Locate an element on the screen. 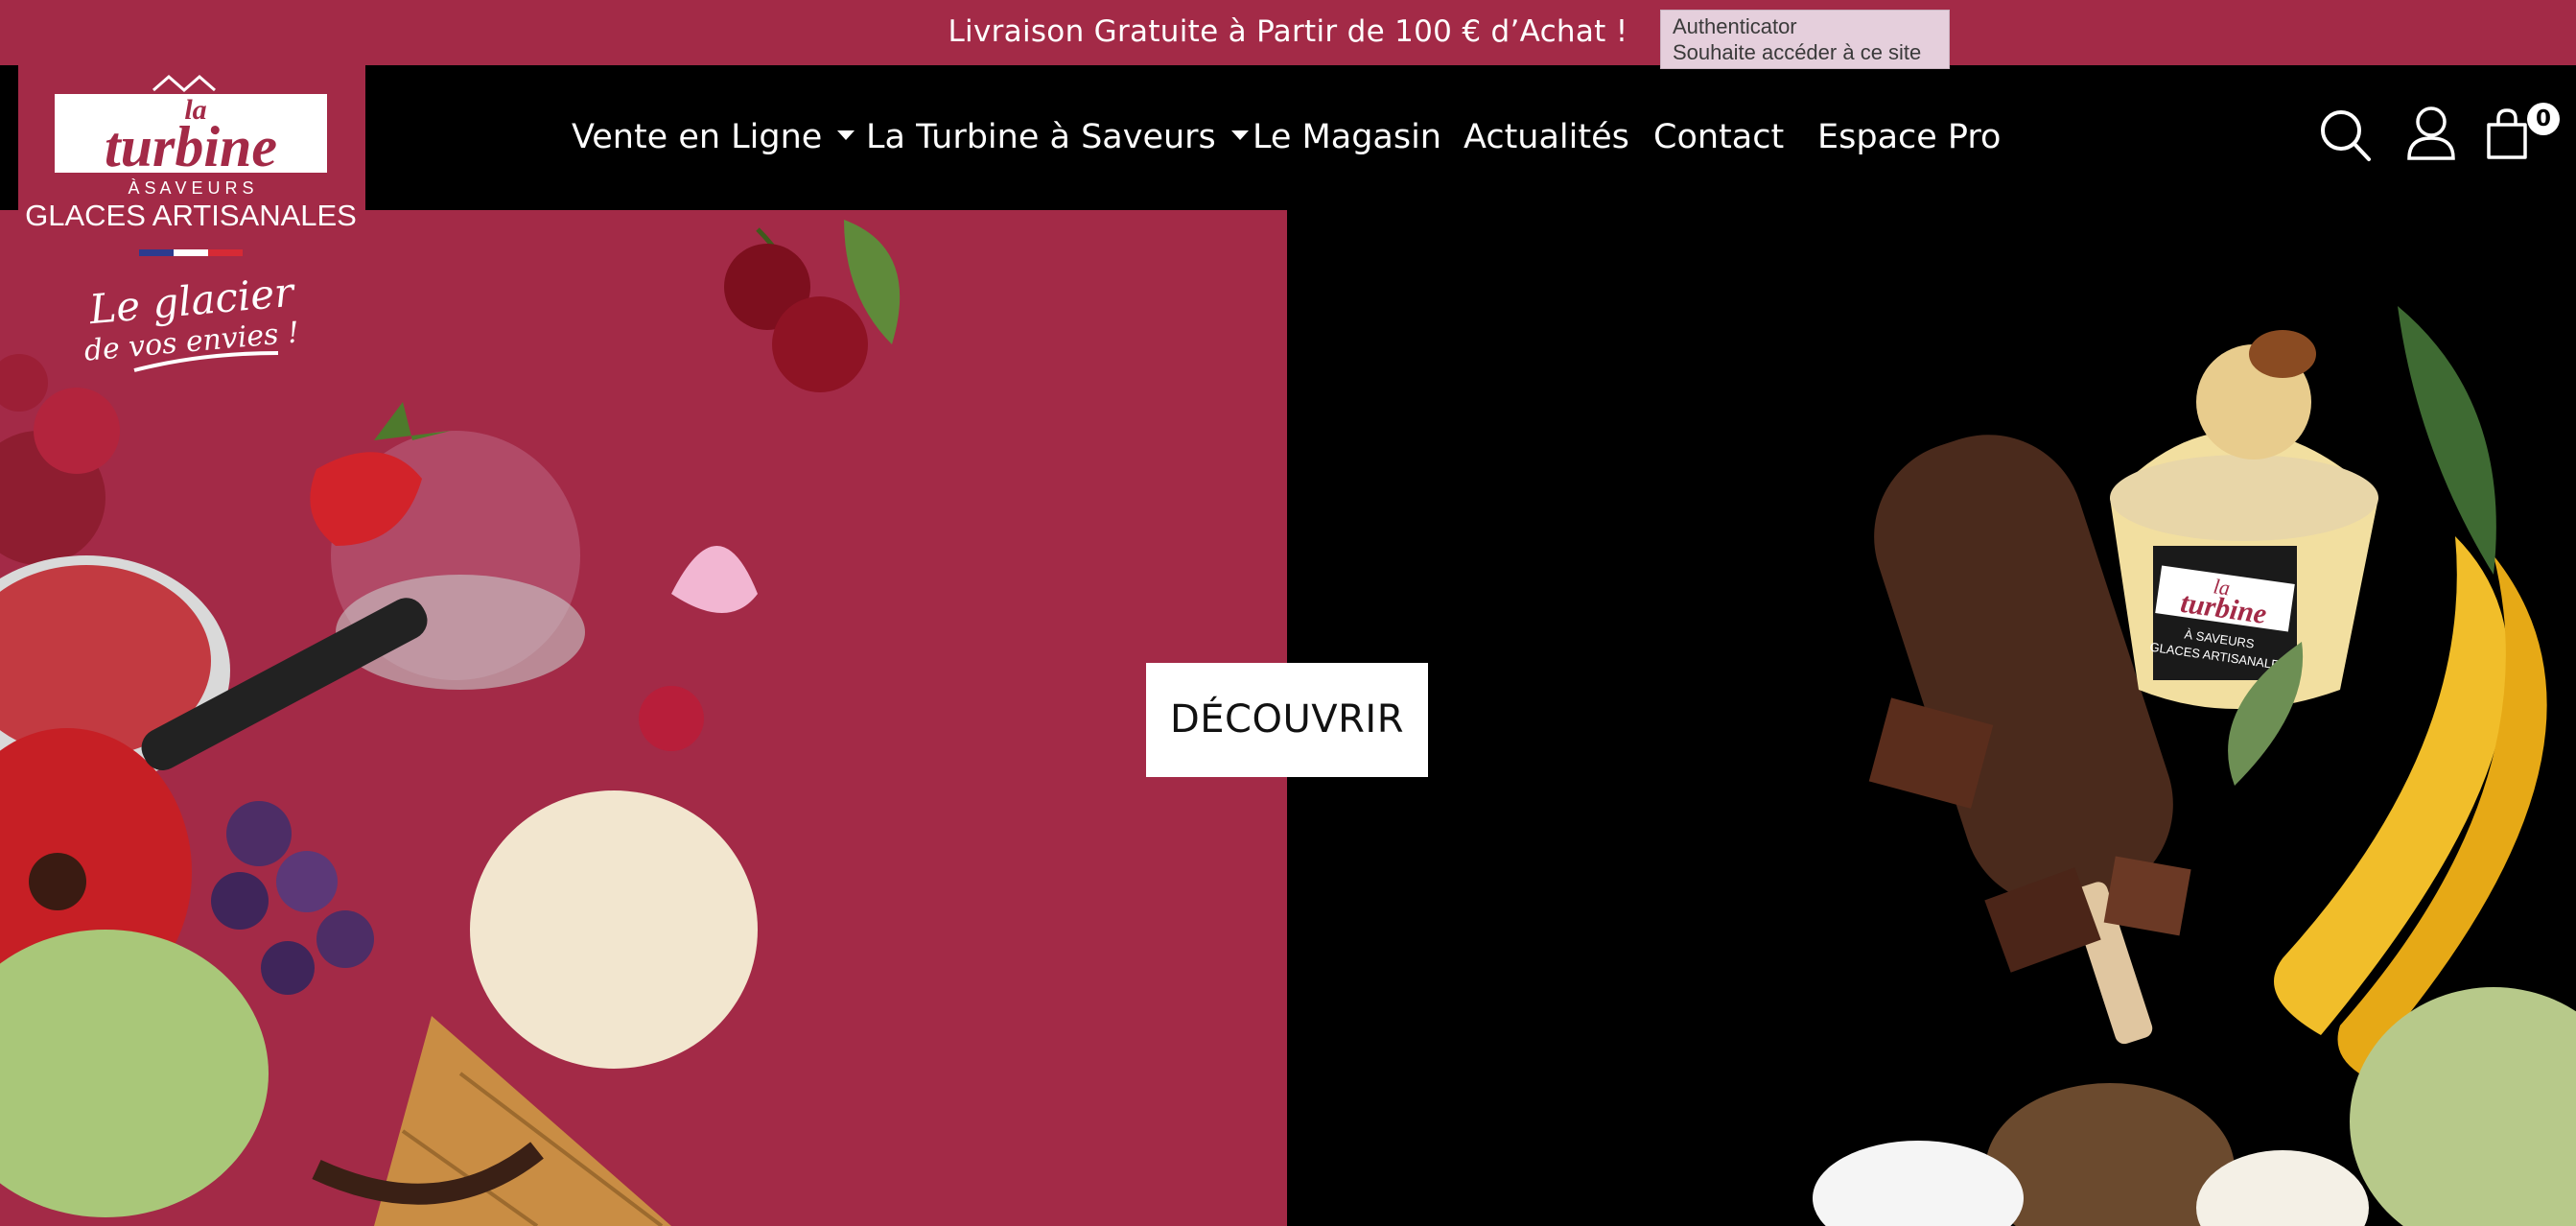  coconut is located at coordinates (2091, 1154).